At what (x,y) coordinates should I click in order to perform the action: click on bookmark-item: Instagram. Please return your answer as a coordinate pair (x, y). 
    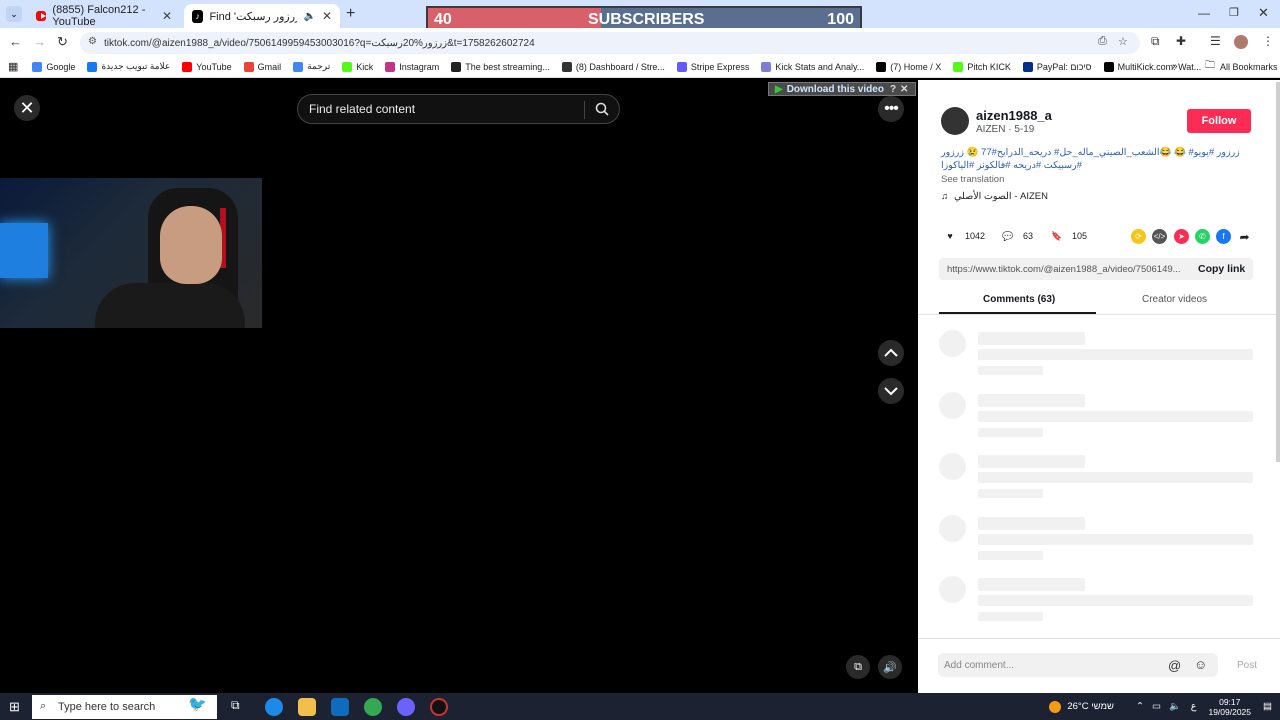
    Looking at the image, I should click on (412, 66).